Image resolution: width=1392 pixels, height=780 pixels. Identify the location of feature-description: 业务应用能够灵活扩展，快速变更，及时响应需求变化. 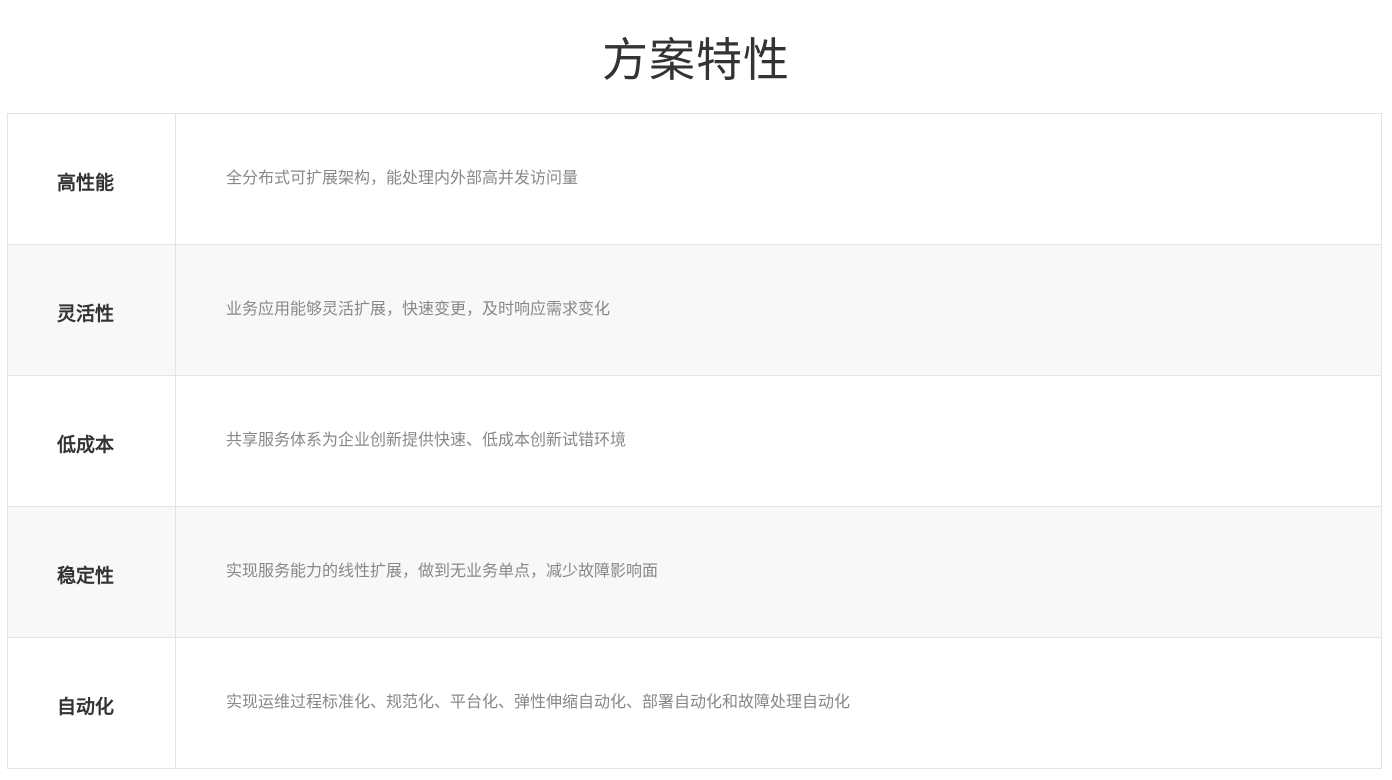
(418, 308).